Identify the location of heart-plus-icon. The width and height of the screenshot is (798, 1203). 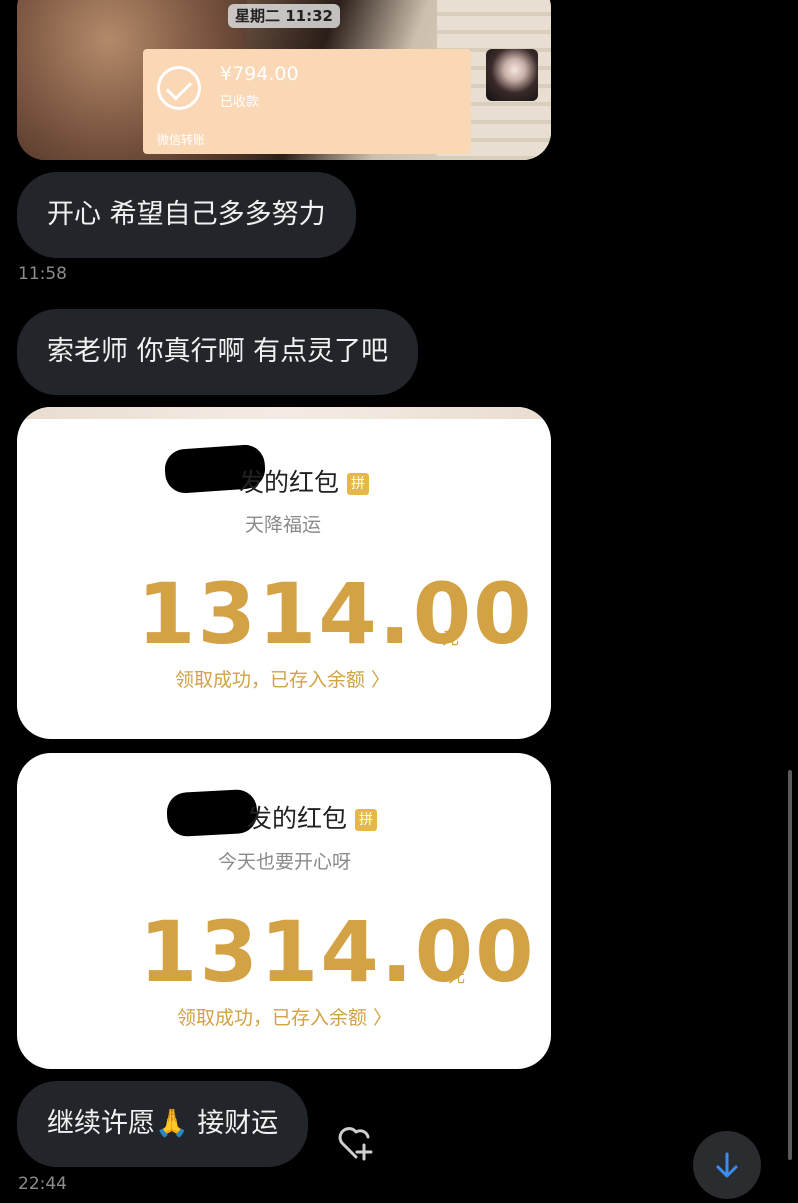
(356, 1143).